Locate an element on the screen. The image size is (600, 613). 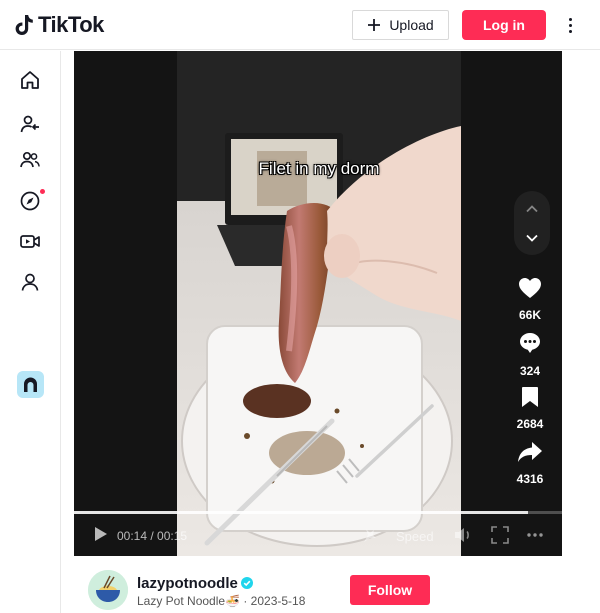
login-button: Log in is located at coordinates (504, 25).